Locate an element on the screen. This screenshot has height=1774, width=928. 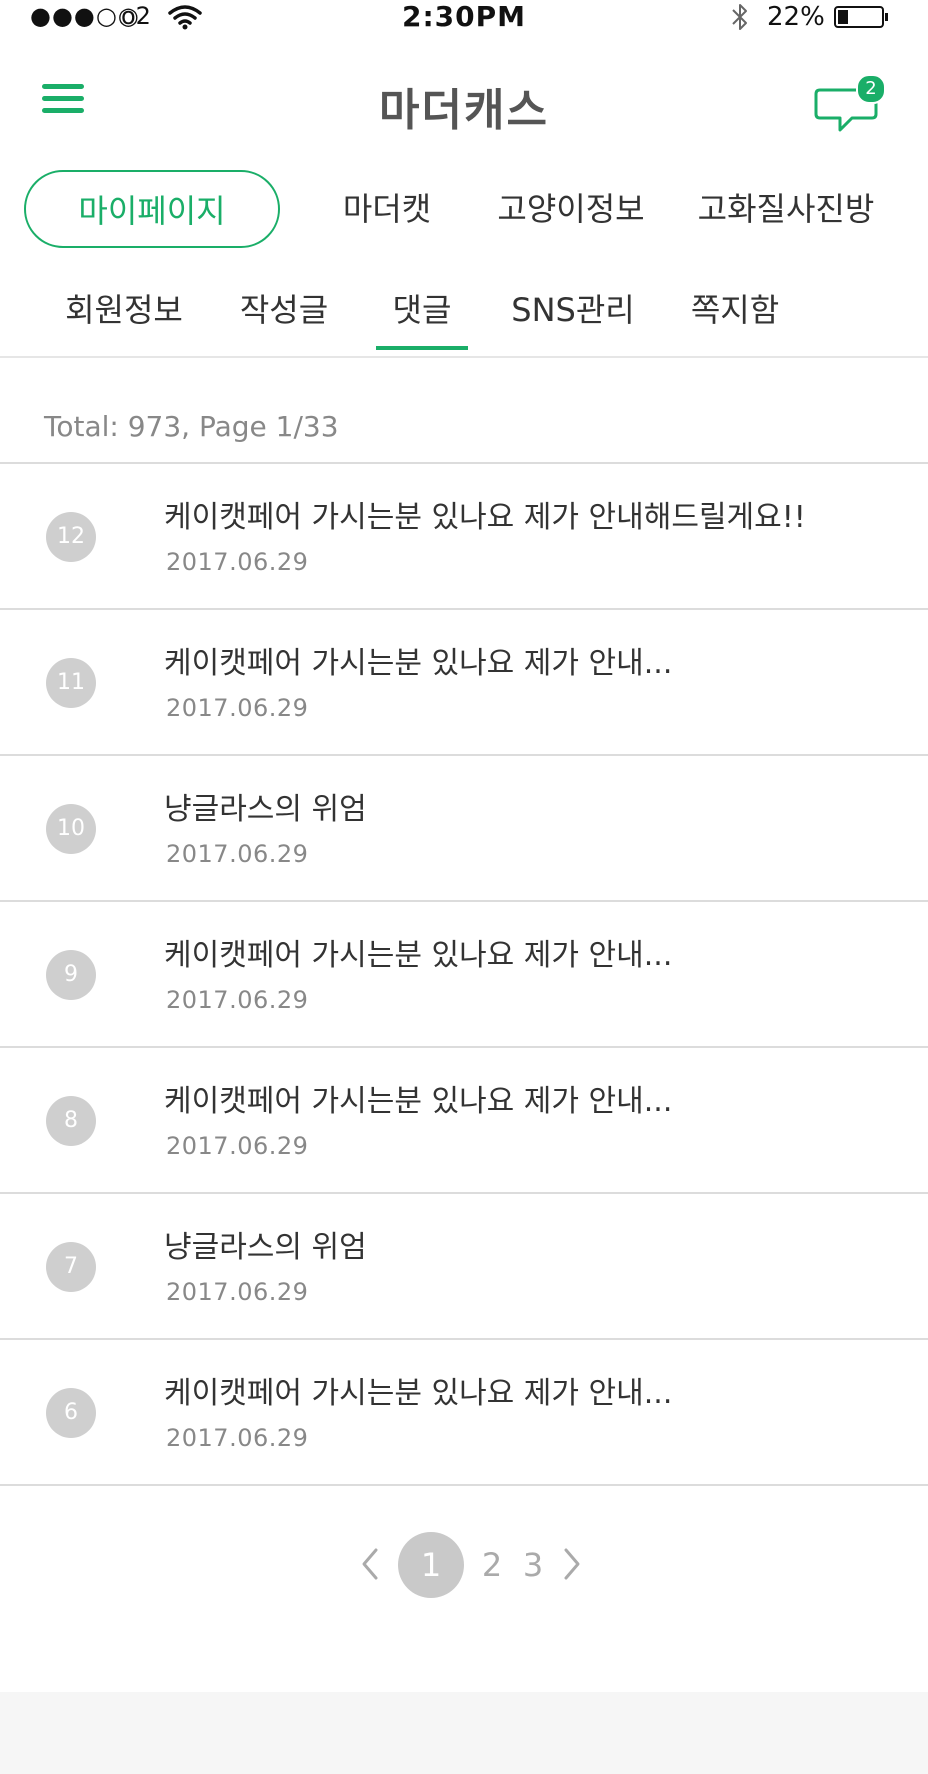
status-bar: ●●●○○ o2 2:30PM 22% is located at coordinates (464, 17).